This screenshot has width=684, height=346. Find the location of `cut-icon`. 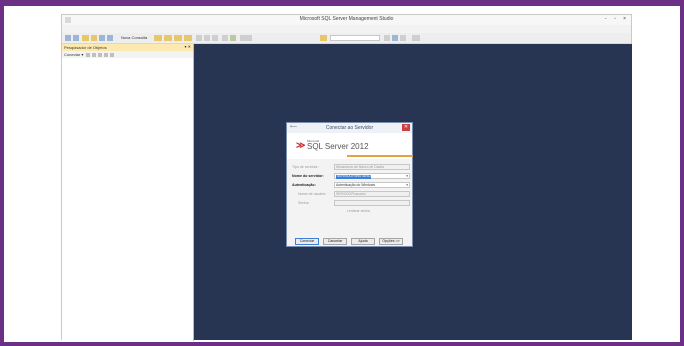

cut-icon is located at coordinates (199, 38).